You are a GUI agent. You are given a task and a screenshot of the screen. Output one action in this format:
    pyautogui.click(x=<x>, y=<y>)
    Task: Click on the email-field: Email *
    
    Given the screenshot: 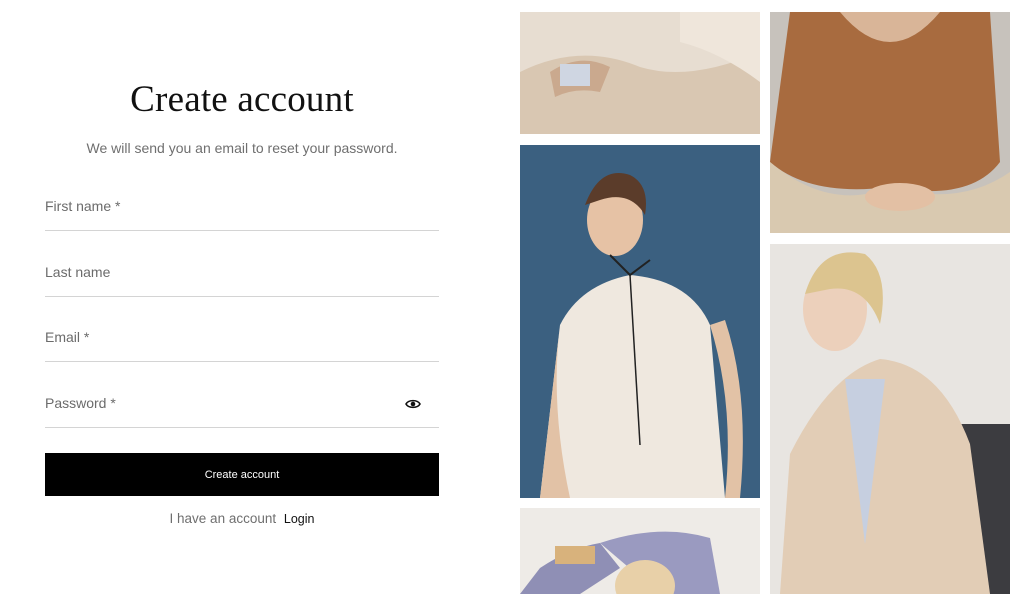 What is the action you would take?
    pyautogui.click(x=244, y=342)
    